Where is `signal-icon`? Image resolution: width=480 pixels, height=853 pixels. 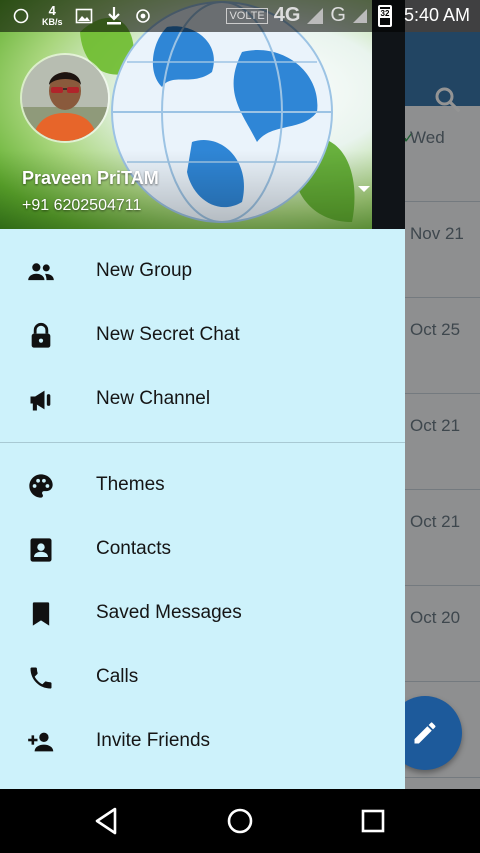
signal-icon is located at coordinates (315, 15).